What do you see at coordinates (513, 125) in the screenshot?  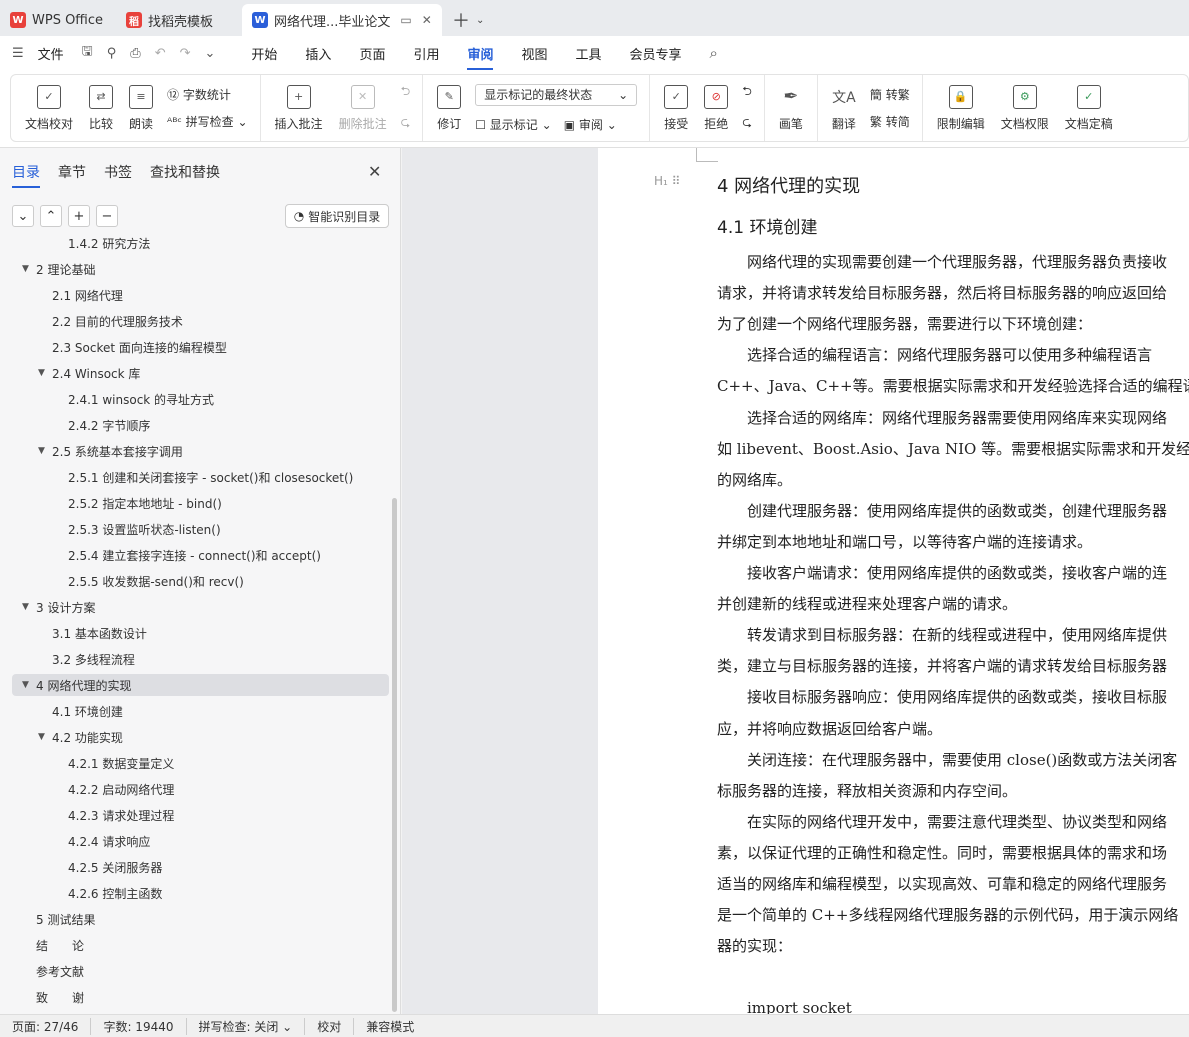 I see `show-markup-button: ☐ 显示标记 ⌄` at bounding box center [513, 125].